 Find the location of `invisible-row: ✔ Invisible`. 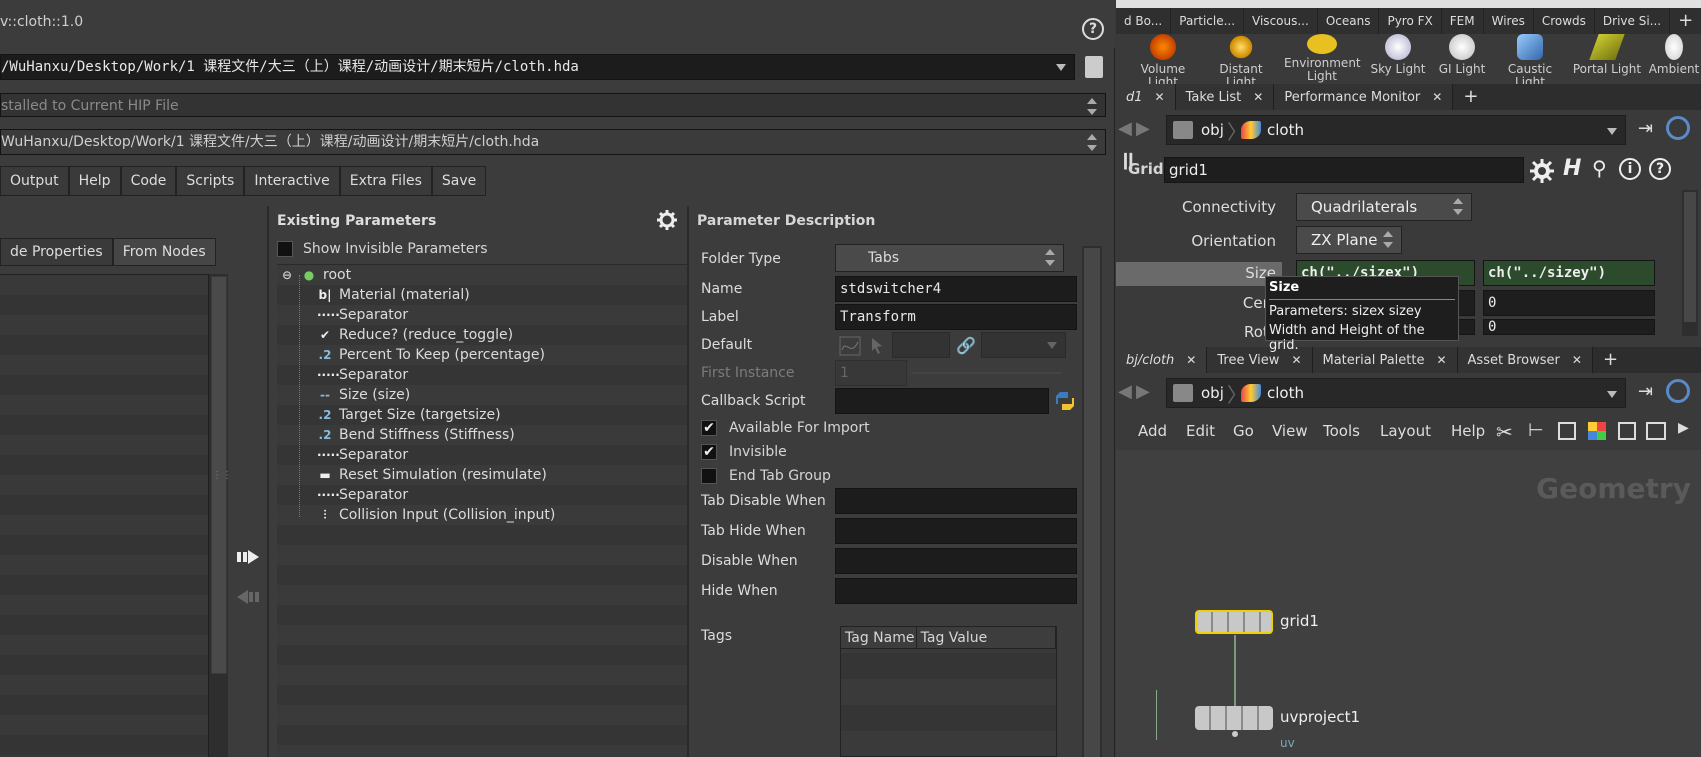

invisible-row: ✔ Invisible is located at coordinates (744, 452).